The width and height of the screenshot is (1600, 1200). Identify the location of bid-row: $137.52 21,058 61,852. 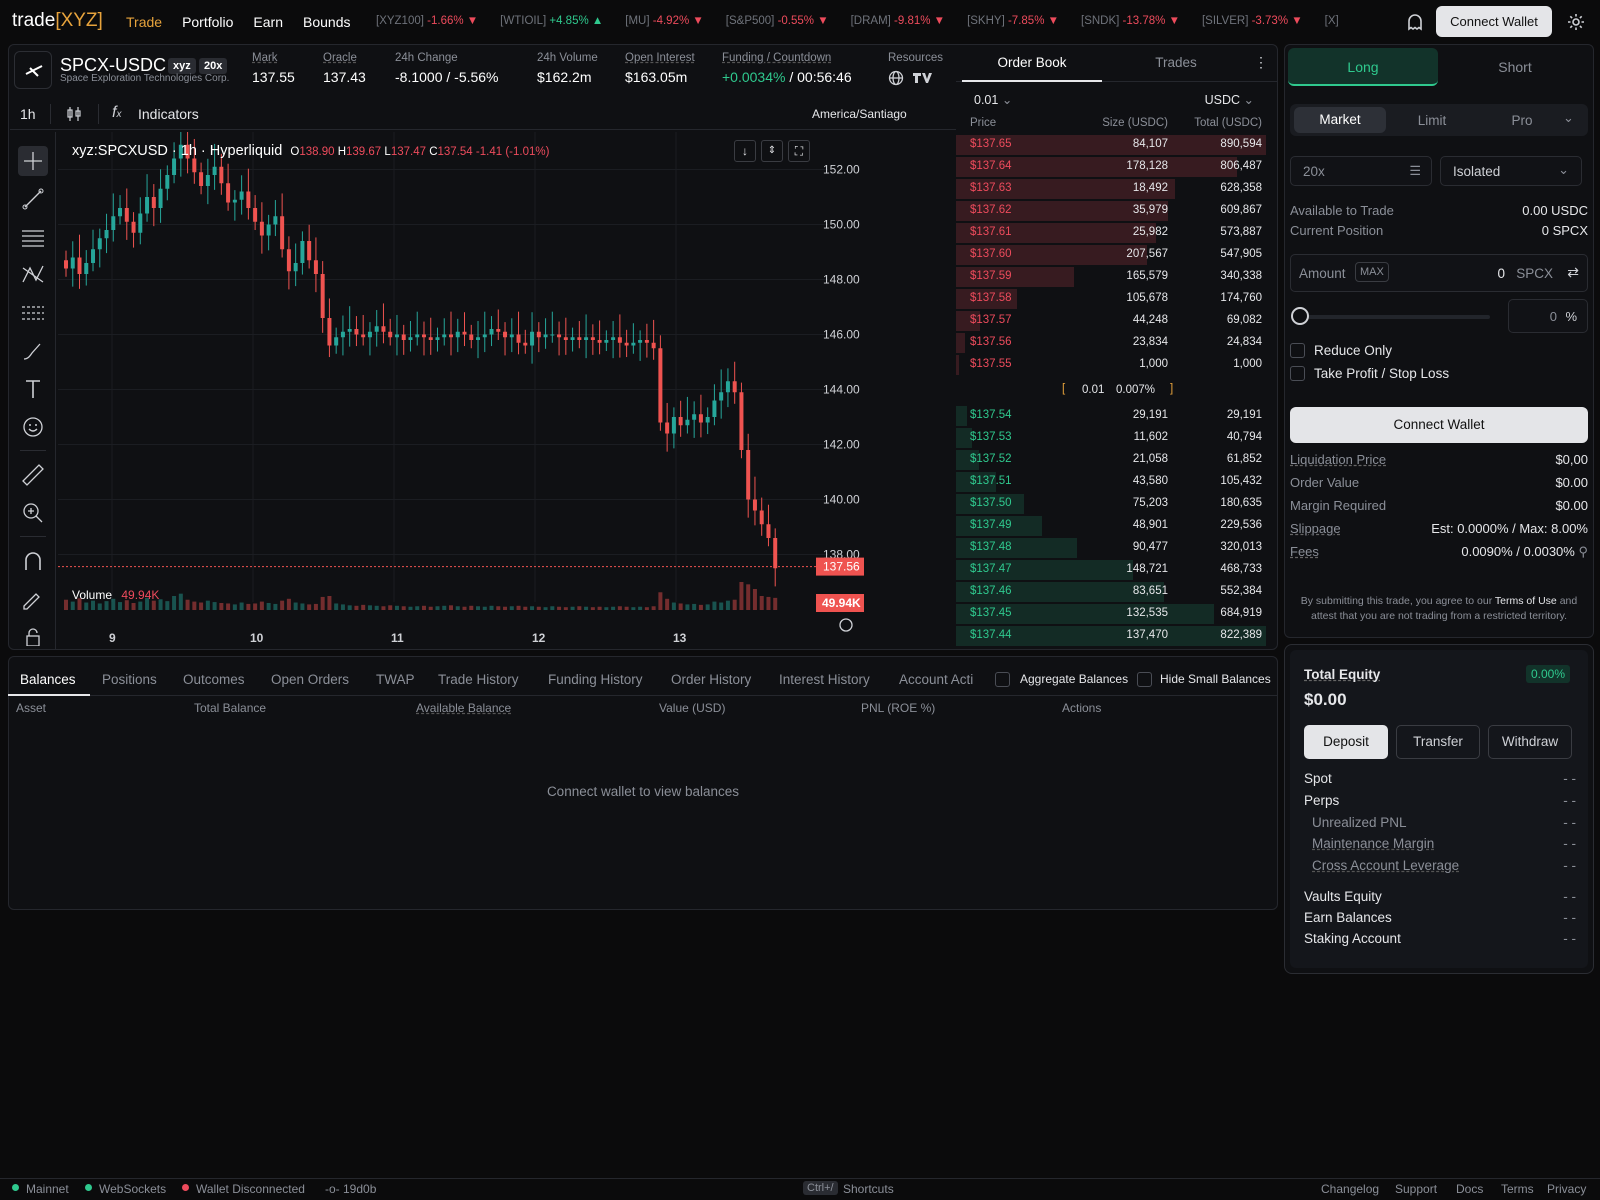
(1117, 460).